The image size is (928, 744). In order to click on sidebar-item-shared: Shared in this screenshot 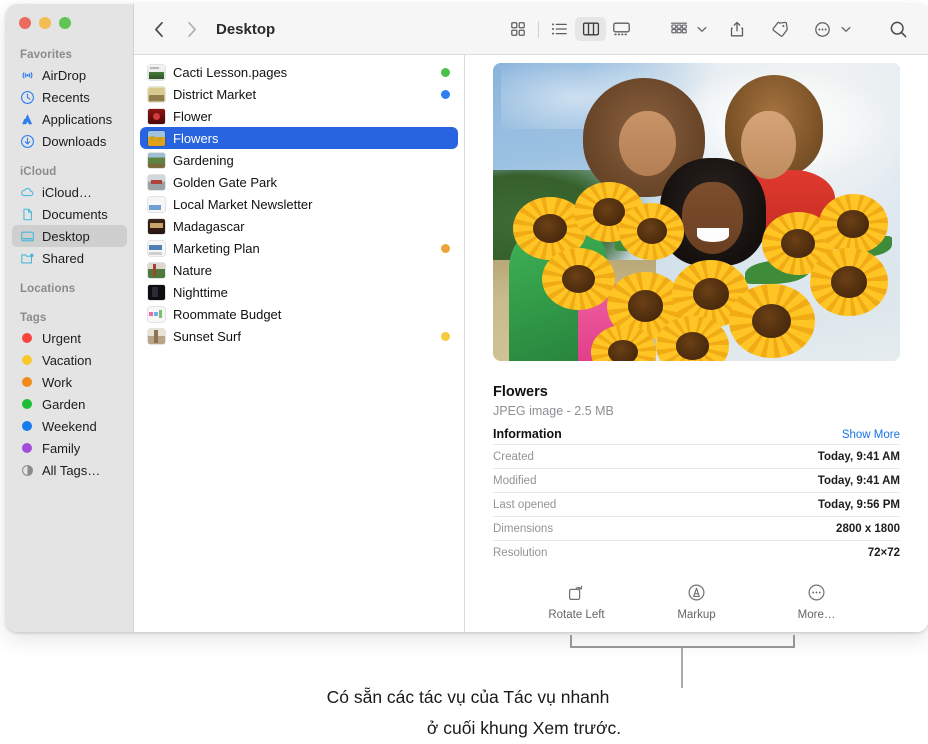, I will do `click(69, 258)`.